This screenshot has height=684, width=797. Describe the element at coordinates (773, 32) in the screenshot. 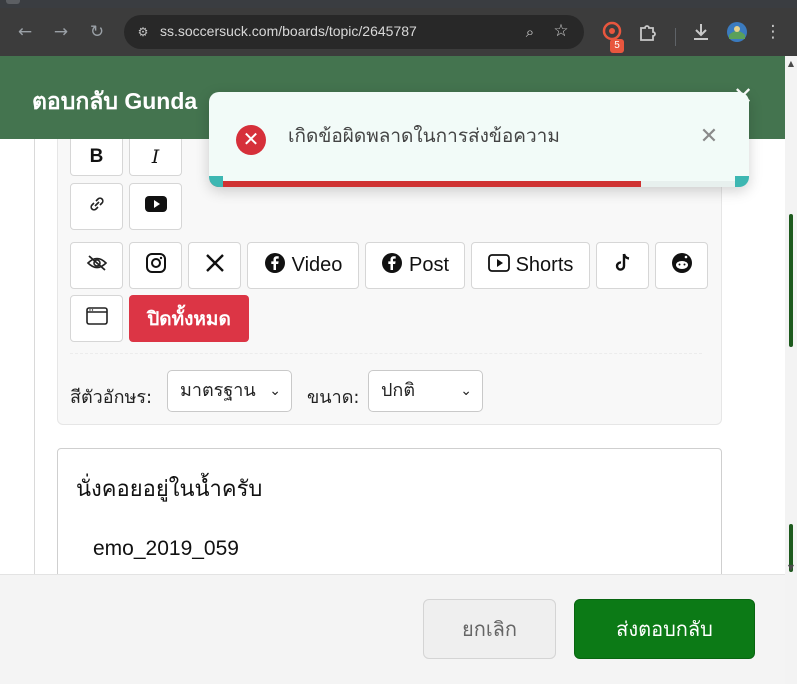

I see `menu-kebab-icon: ⋮` at that location.